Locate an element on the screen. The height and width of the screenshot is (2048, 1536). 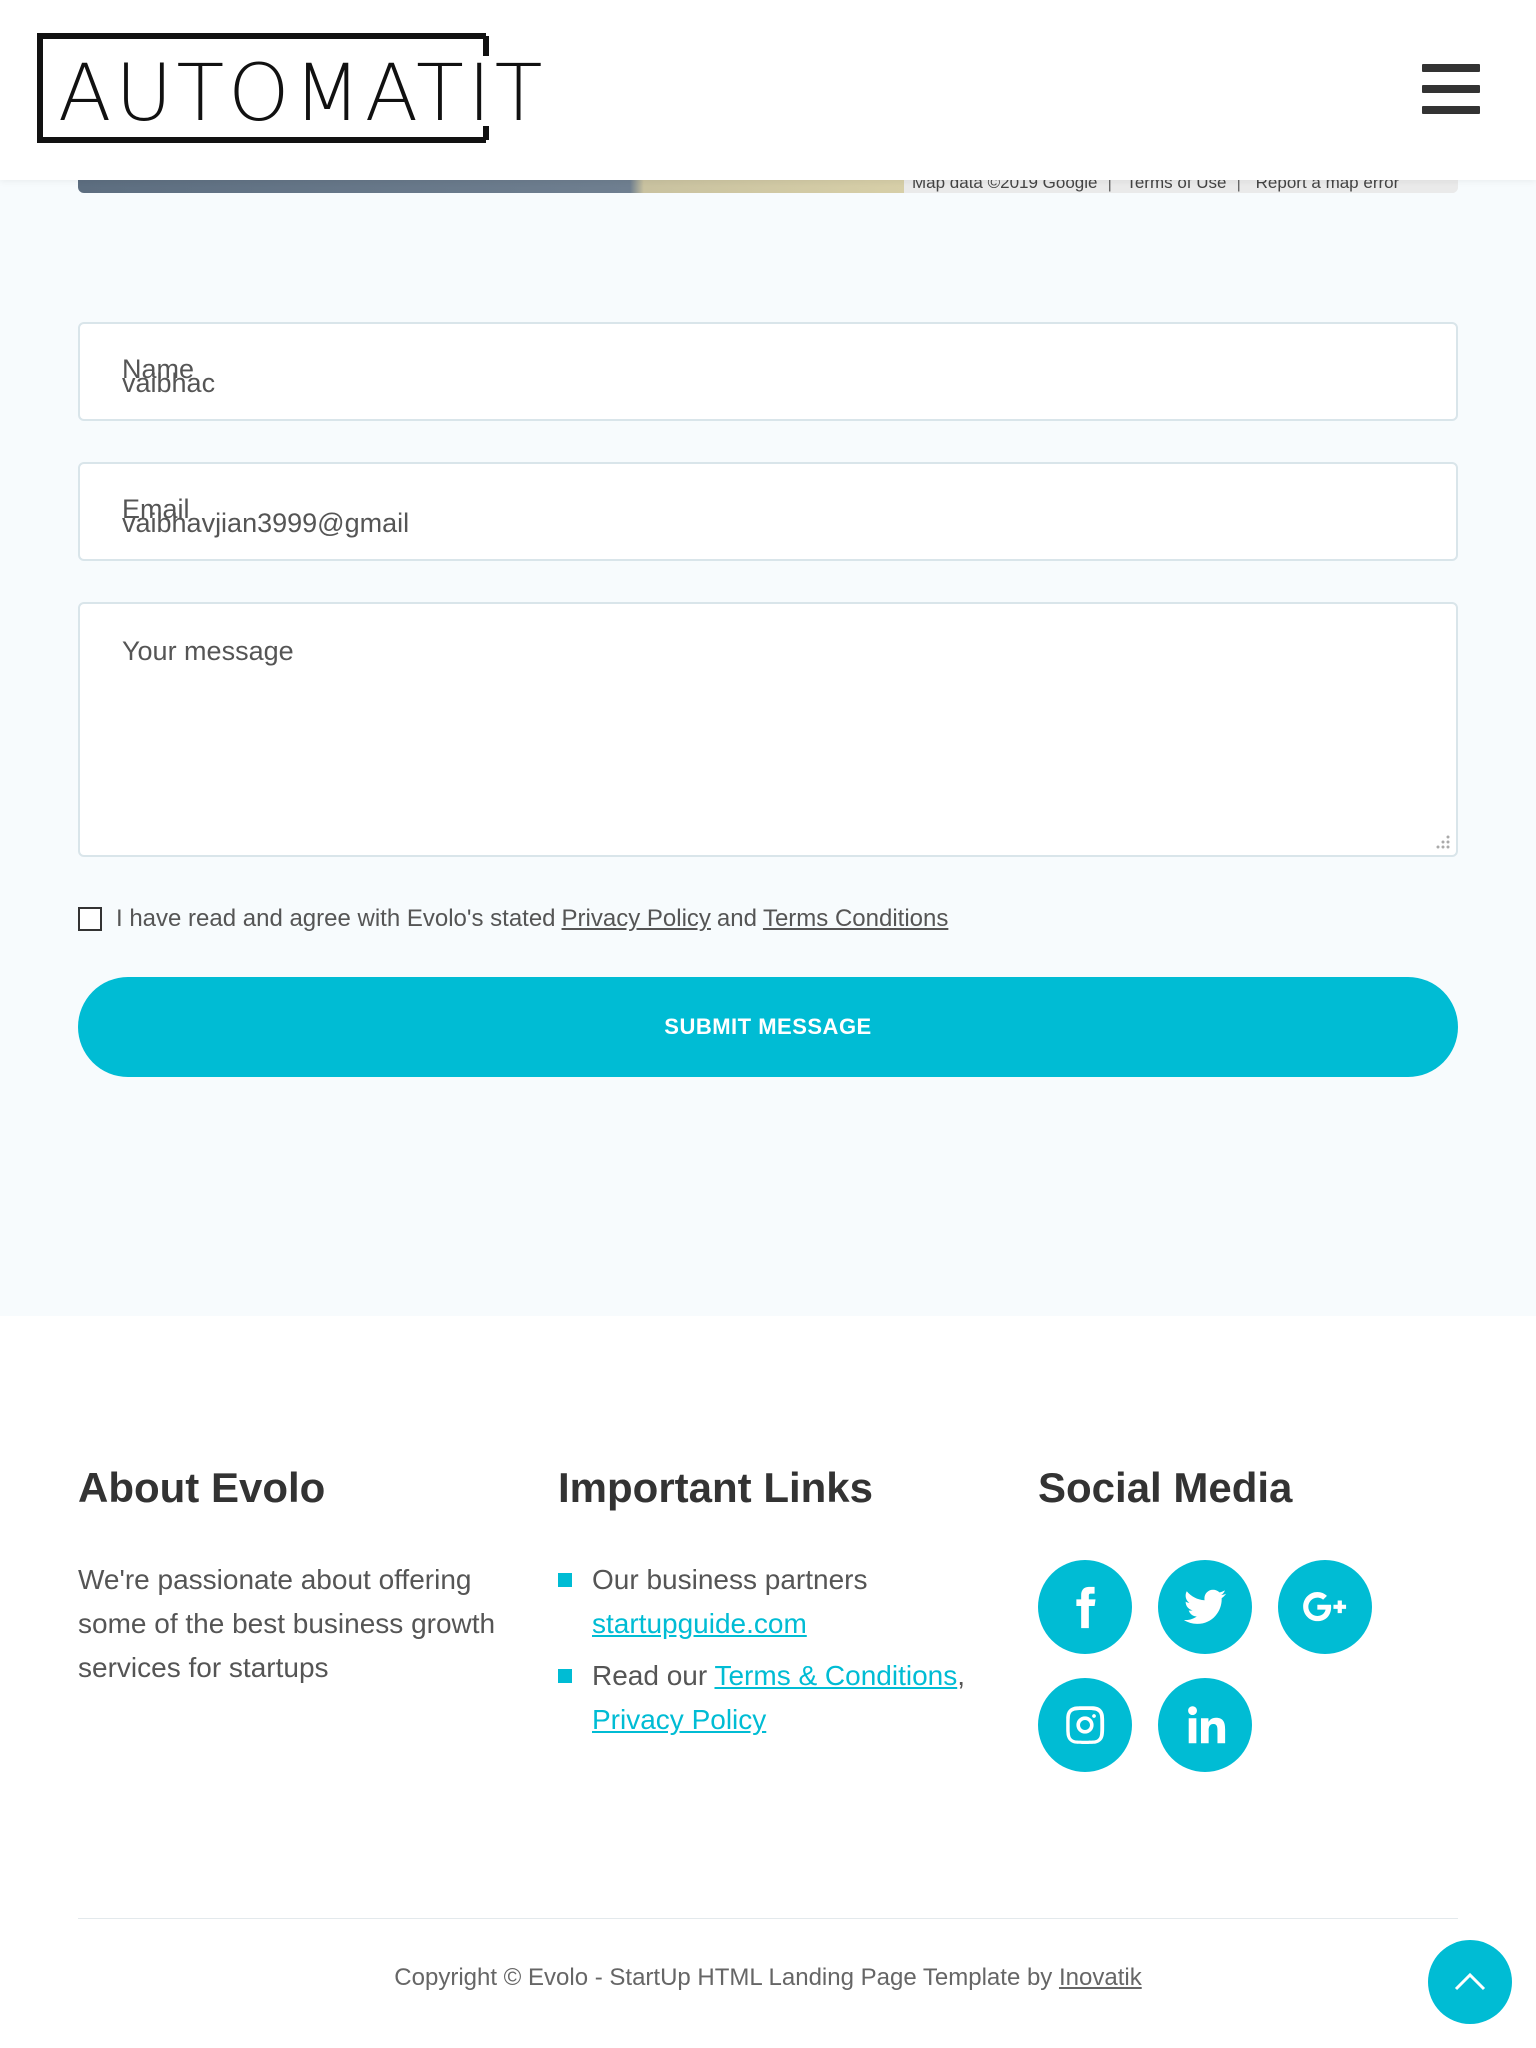
linkedin-button is located at coordinates (1205, 1725).